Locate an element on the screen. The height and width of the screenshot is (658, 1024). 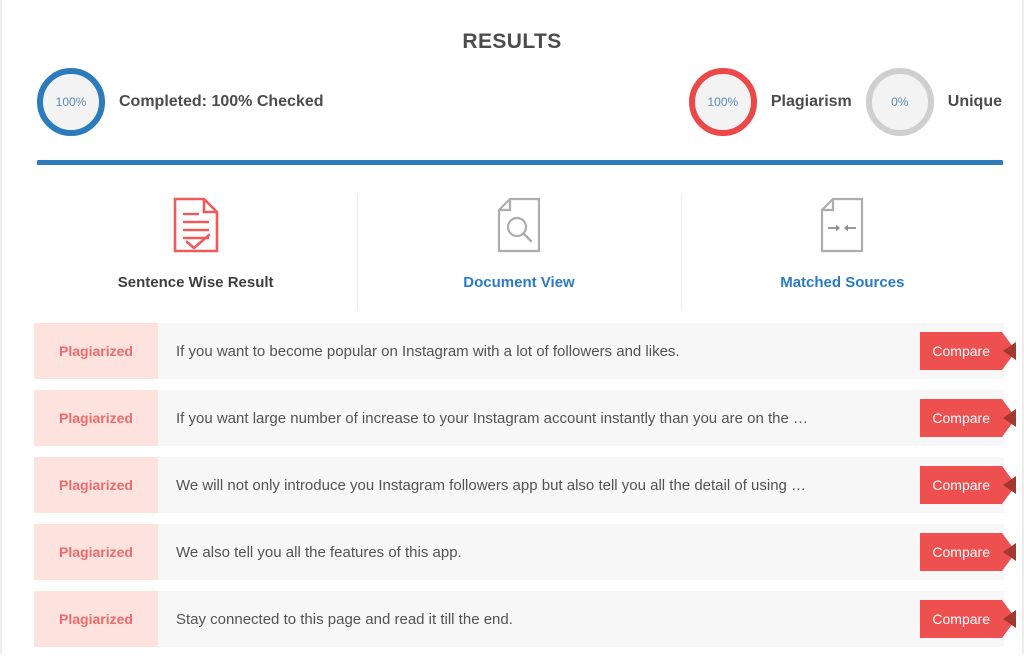
page-title: RESULTS is located at coordinates (512, 41).